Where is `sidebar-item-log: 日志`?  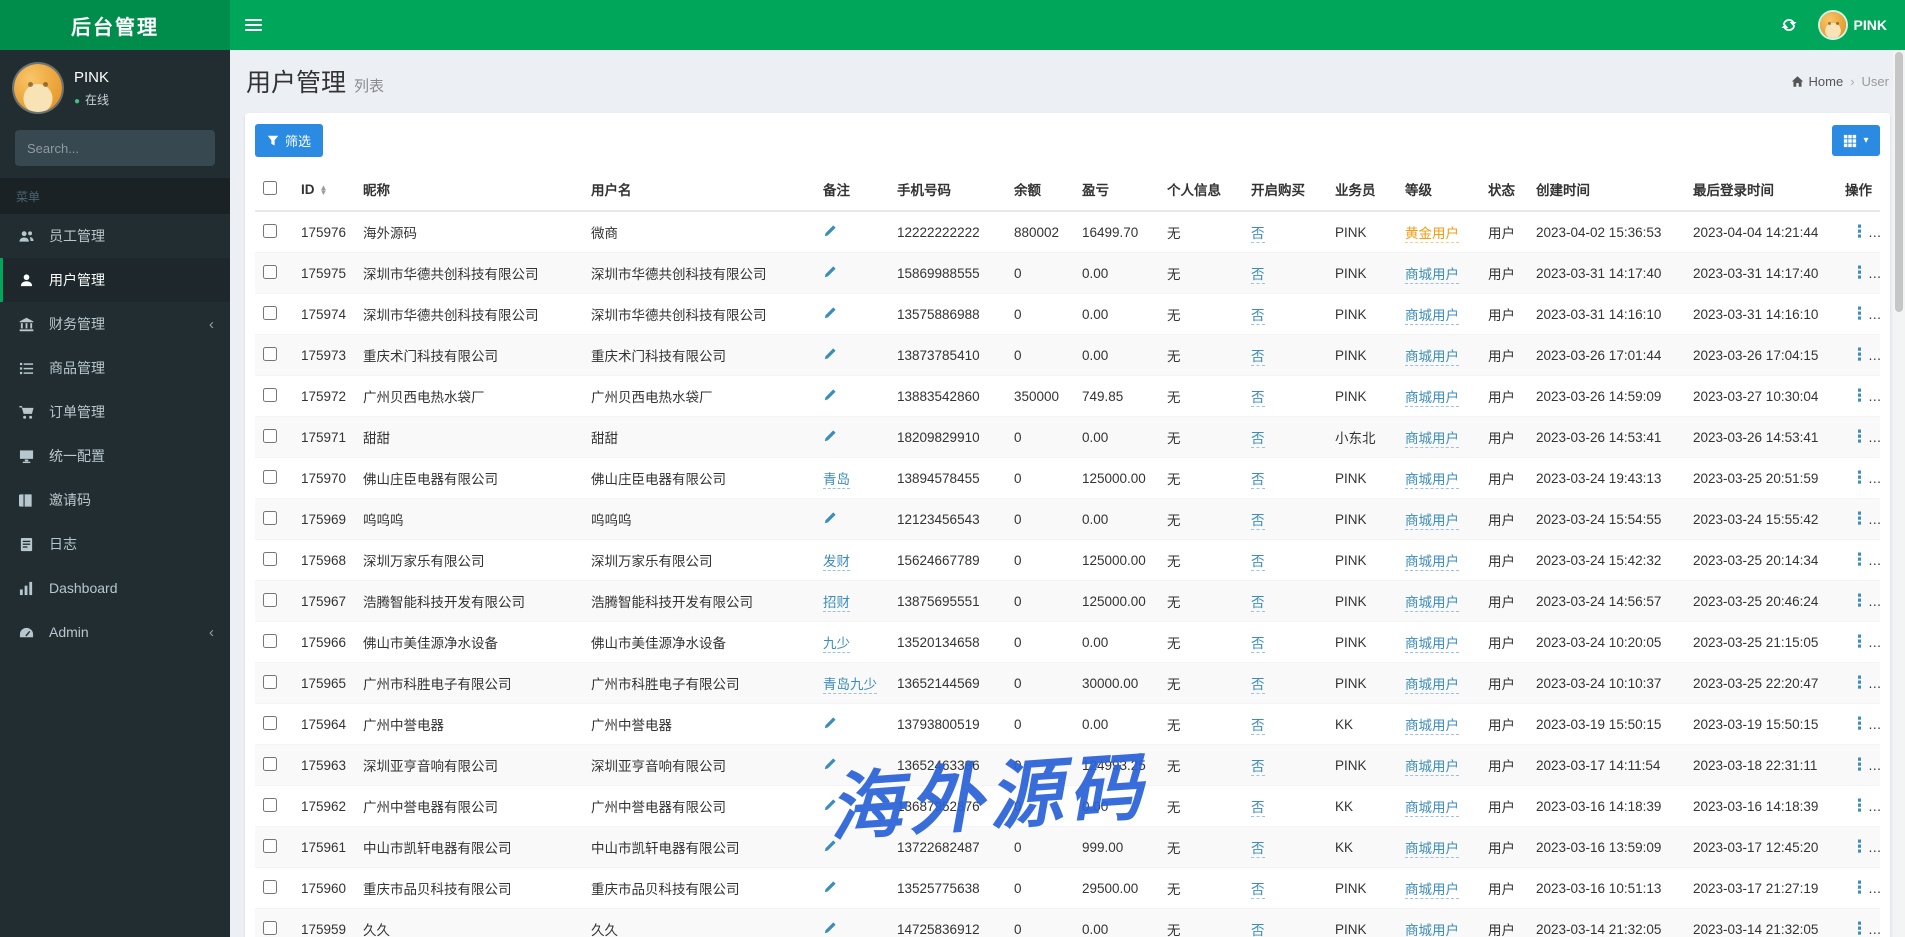
sidebar-item-log: 日志 is located at coordinates (115, 544).